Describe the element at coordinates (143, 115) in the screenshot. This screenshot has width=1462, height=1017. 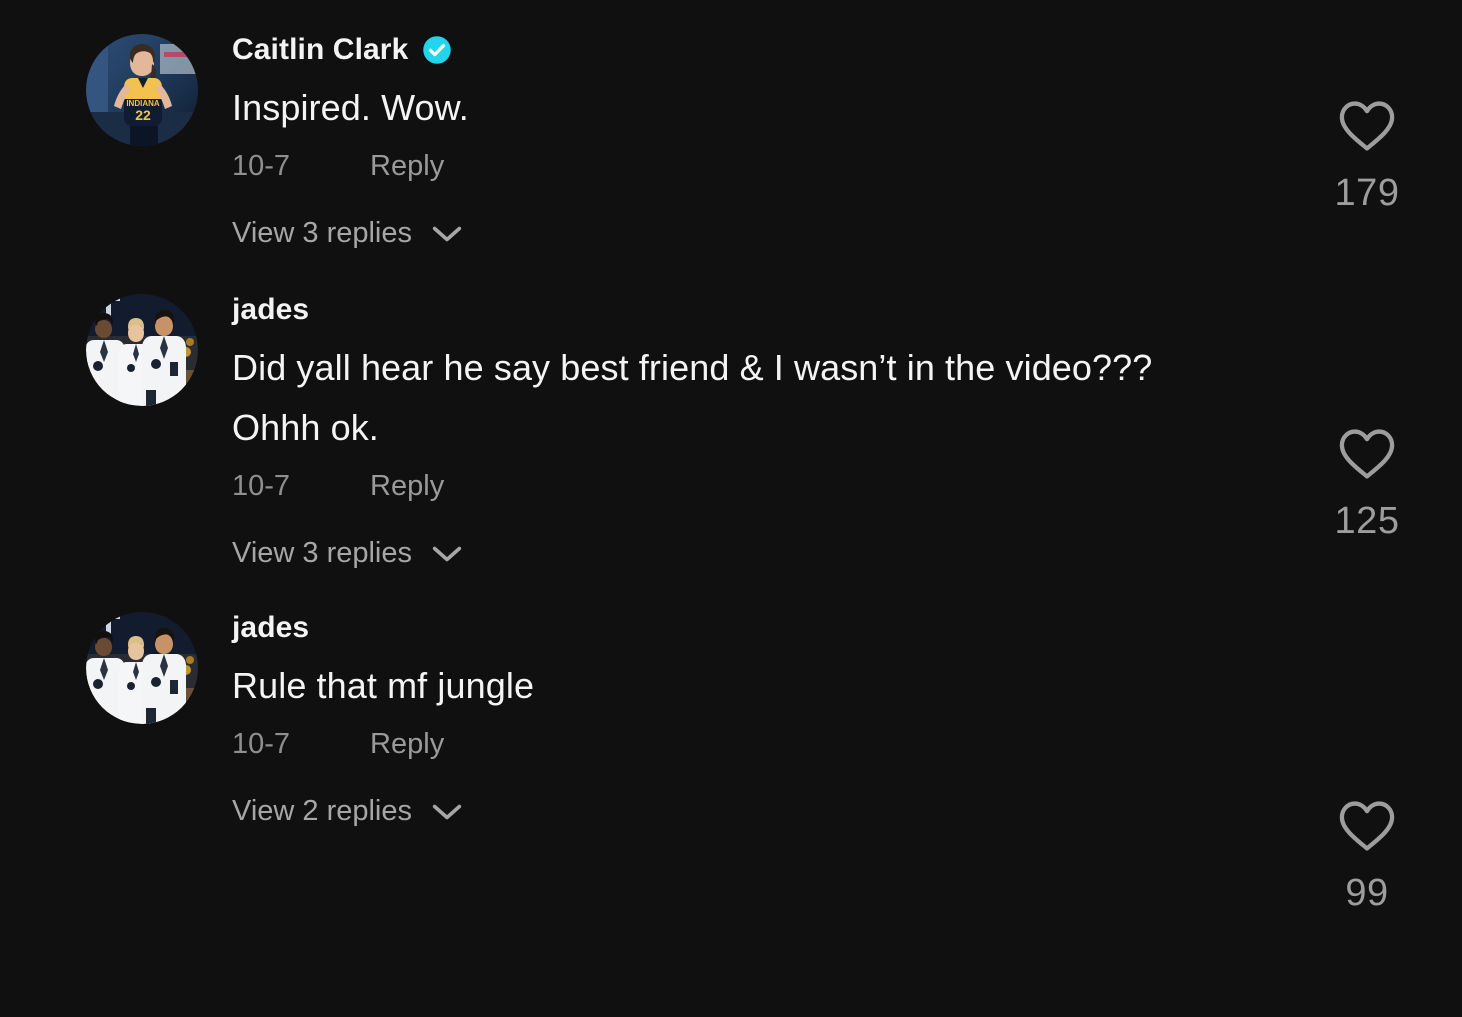
I see `svg-text: 22` at that location.